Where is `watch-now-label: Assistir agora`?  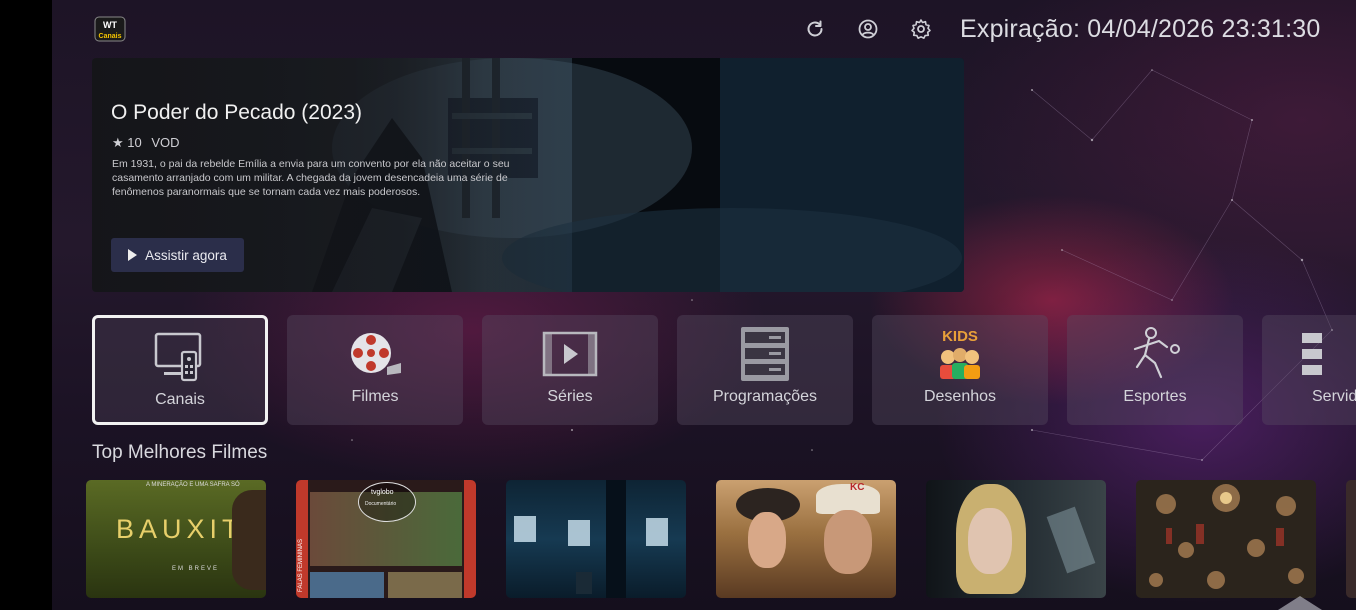 watch-now-label: Assistir agora is located at coordinates (186, 255).